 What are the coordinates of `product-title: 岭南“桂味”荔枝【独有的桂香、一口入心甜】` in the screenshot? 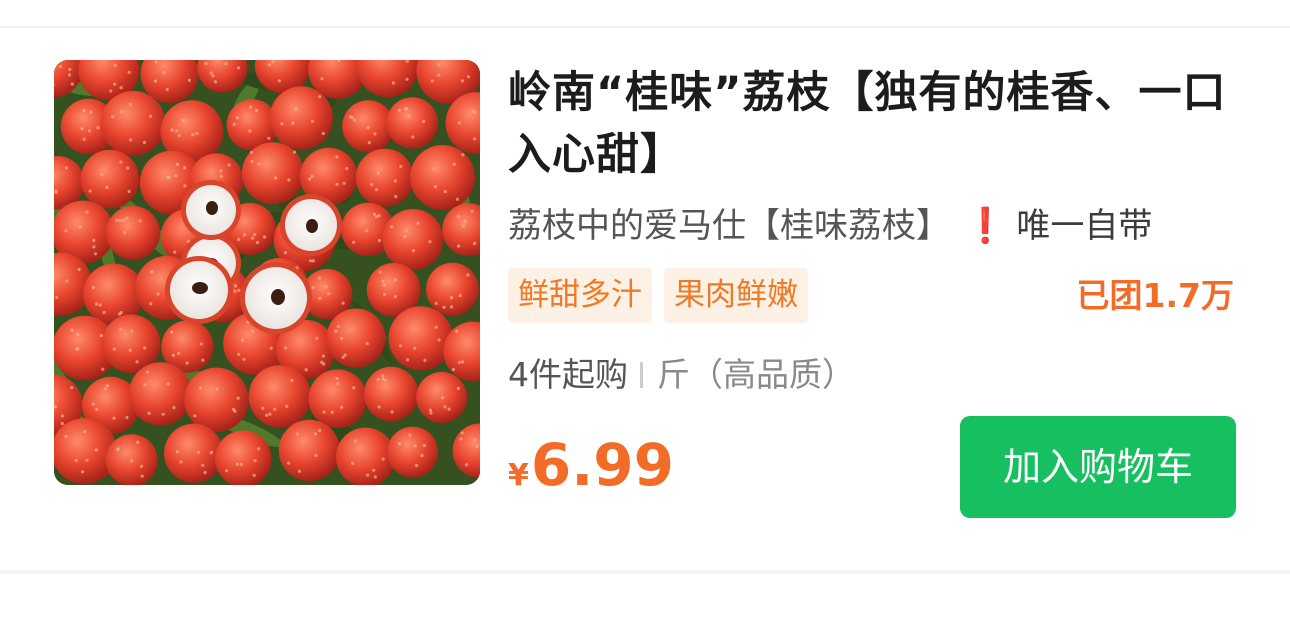 It's located at (878, 124).